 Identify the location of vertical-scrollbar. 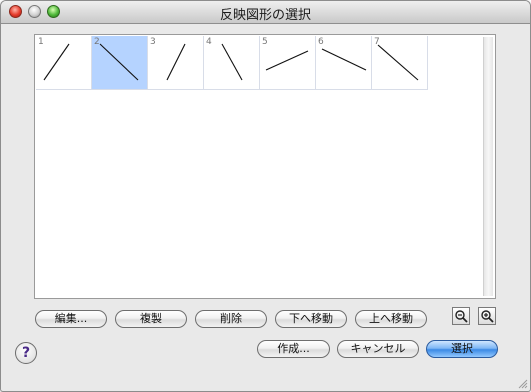
(488, 166).